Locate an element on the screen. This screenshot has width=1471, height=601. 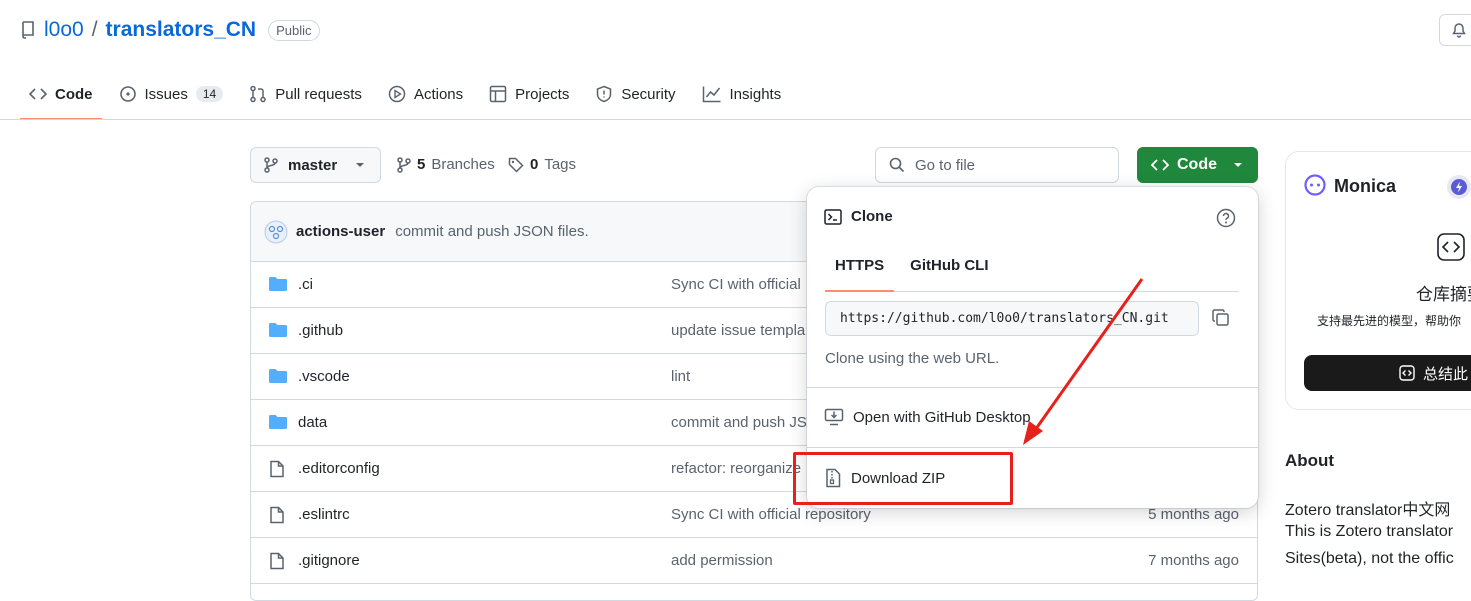
desktop-download-icon is located at coordinates (834, 417).